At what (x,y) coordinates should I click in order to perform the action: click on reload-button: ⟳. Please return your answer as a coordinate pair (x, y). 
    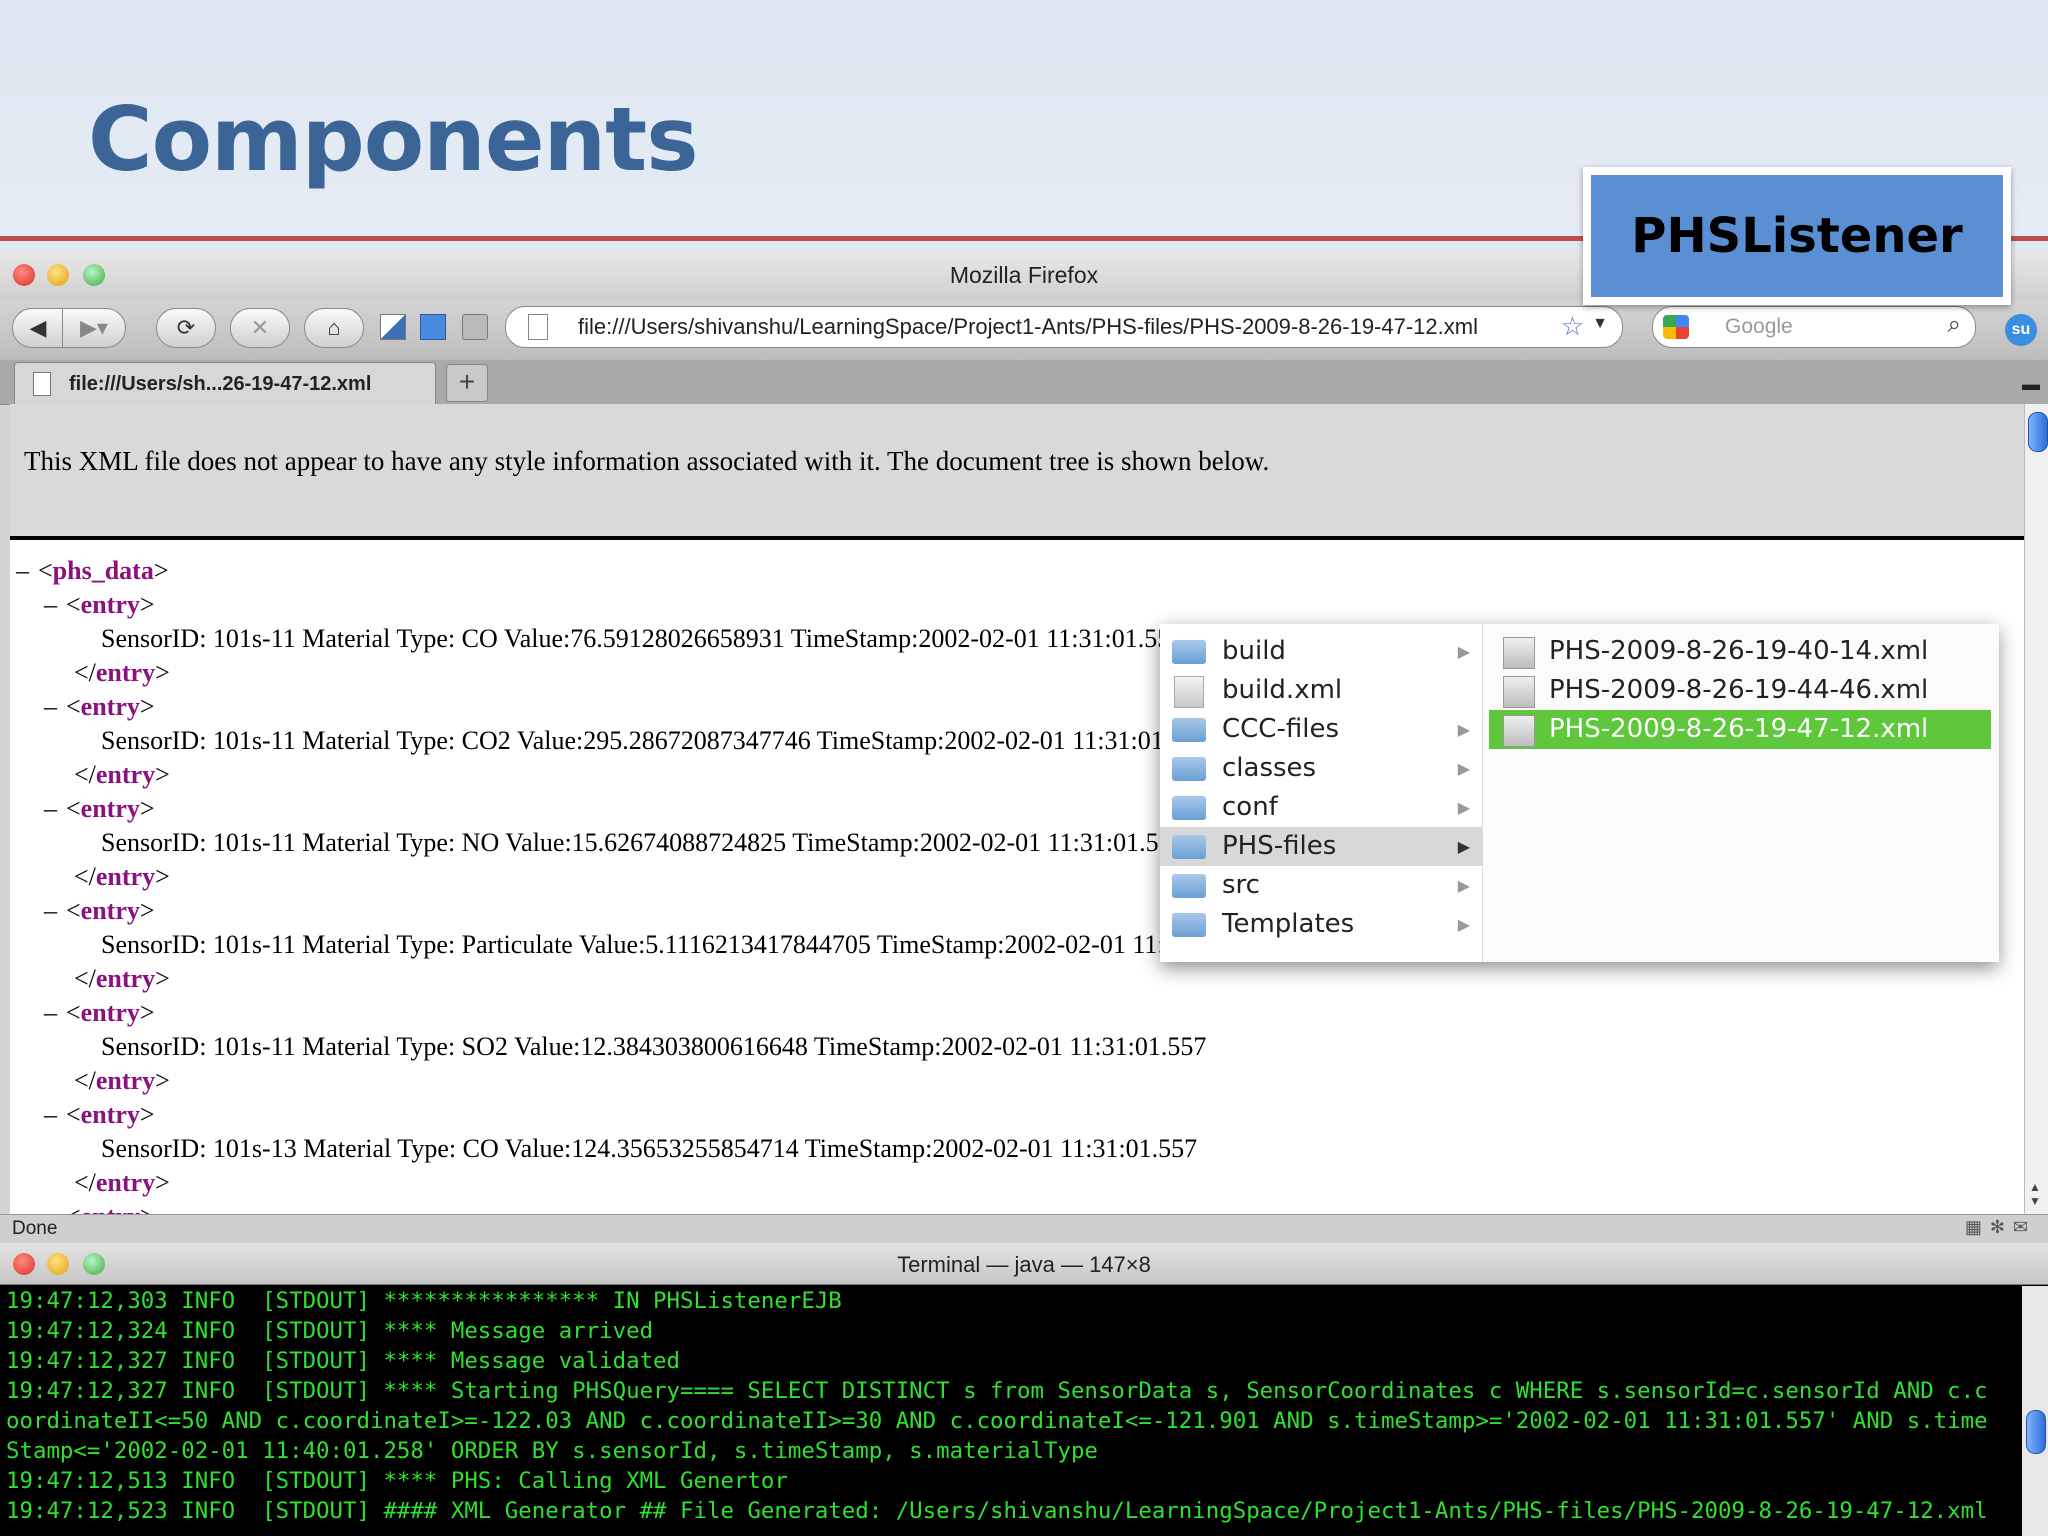
    Looking at the image, I should click on (186, 328).